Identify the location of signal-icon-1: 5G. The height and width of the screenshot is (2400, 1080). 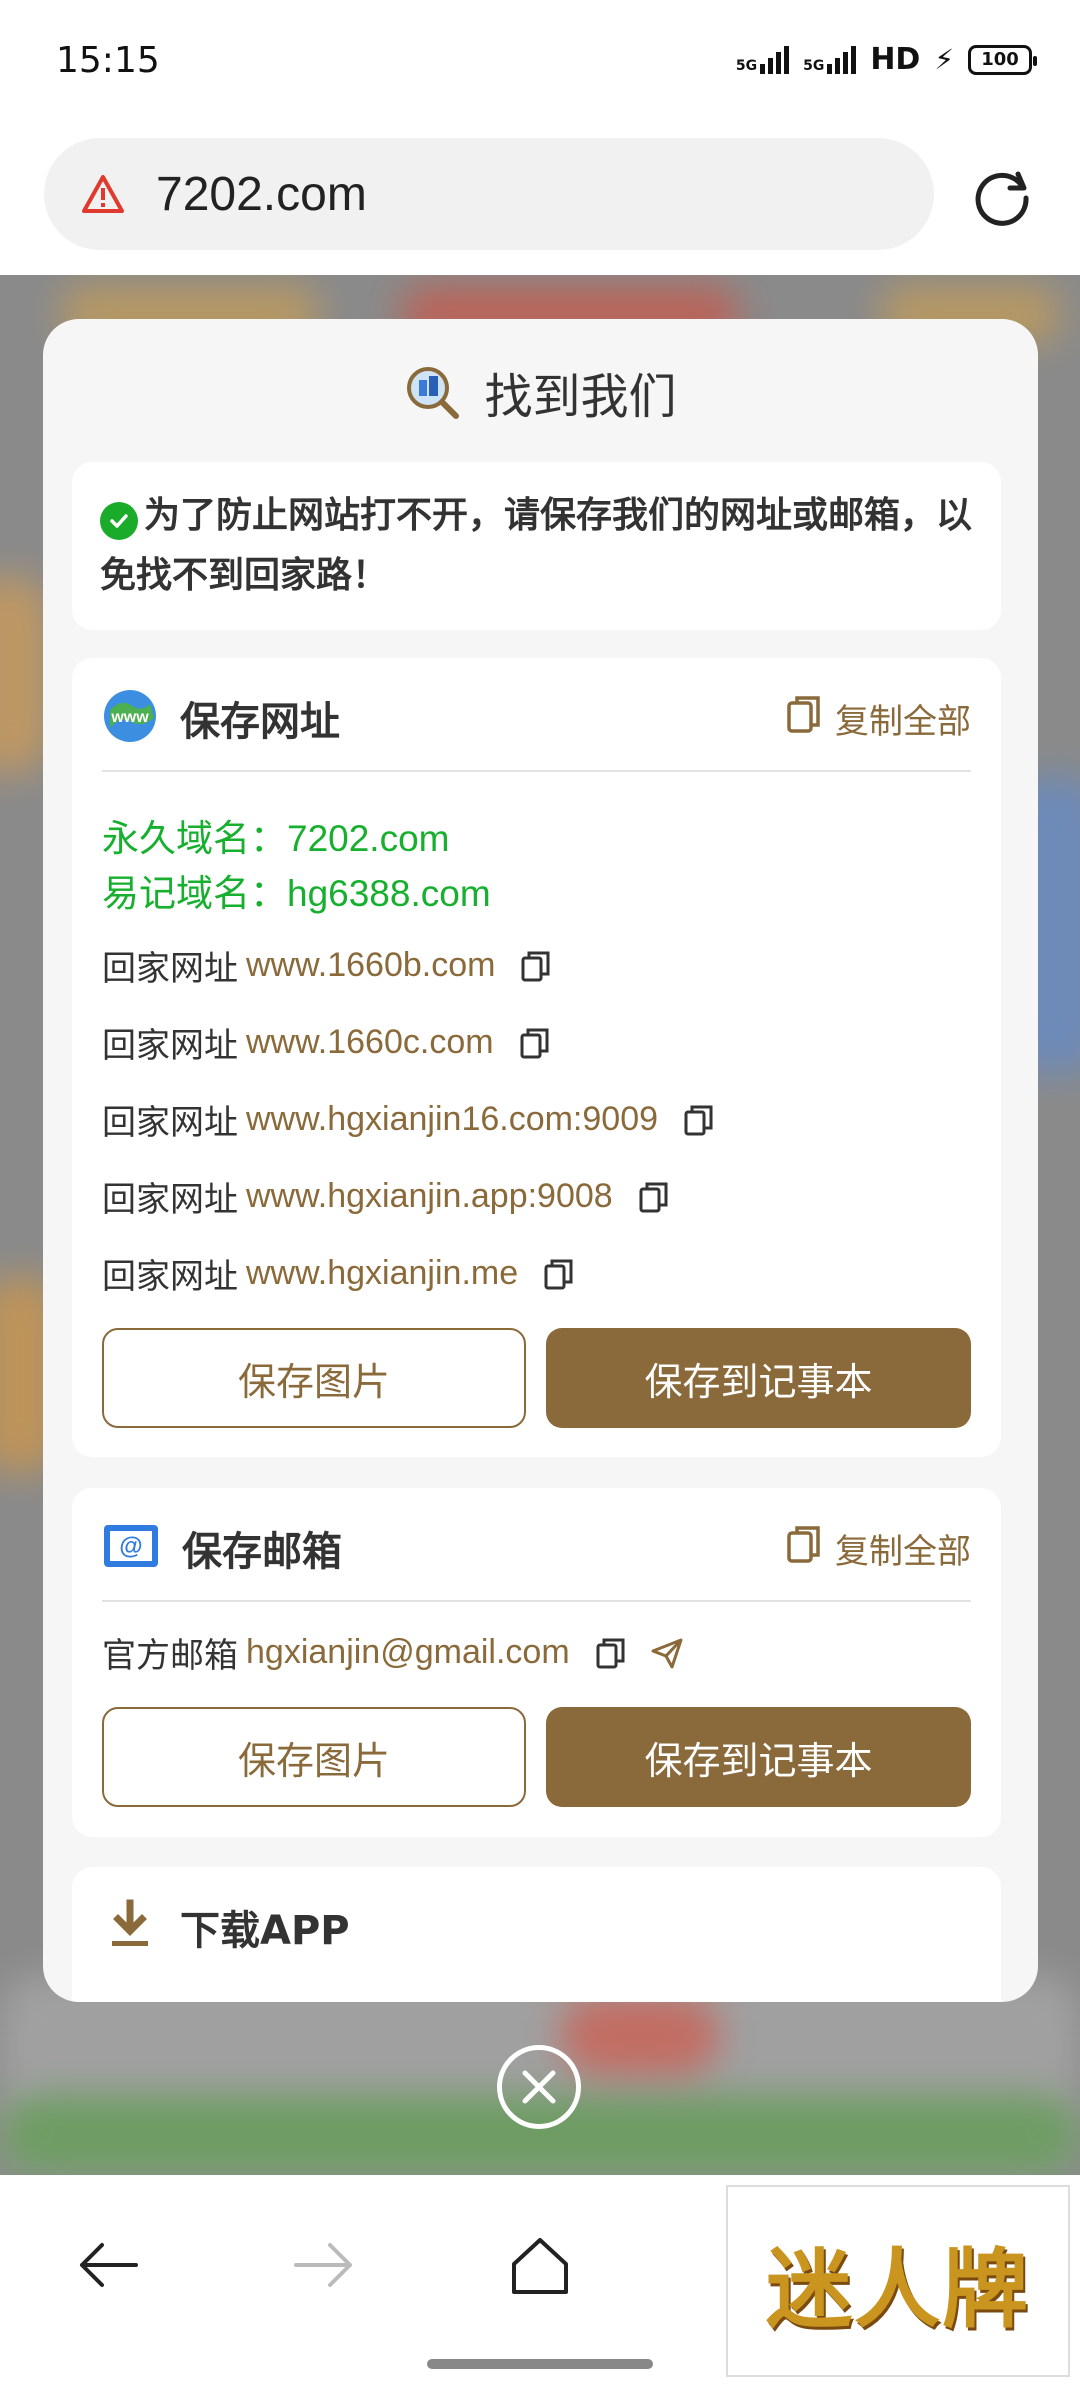
(763, 59).